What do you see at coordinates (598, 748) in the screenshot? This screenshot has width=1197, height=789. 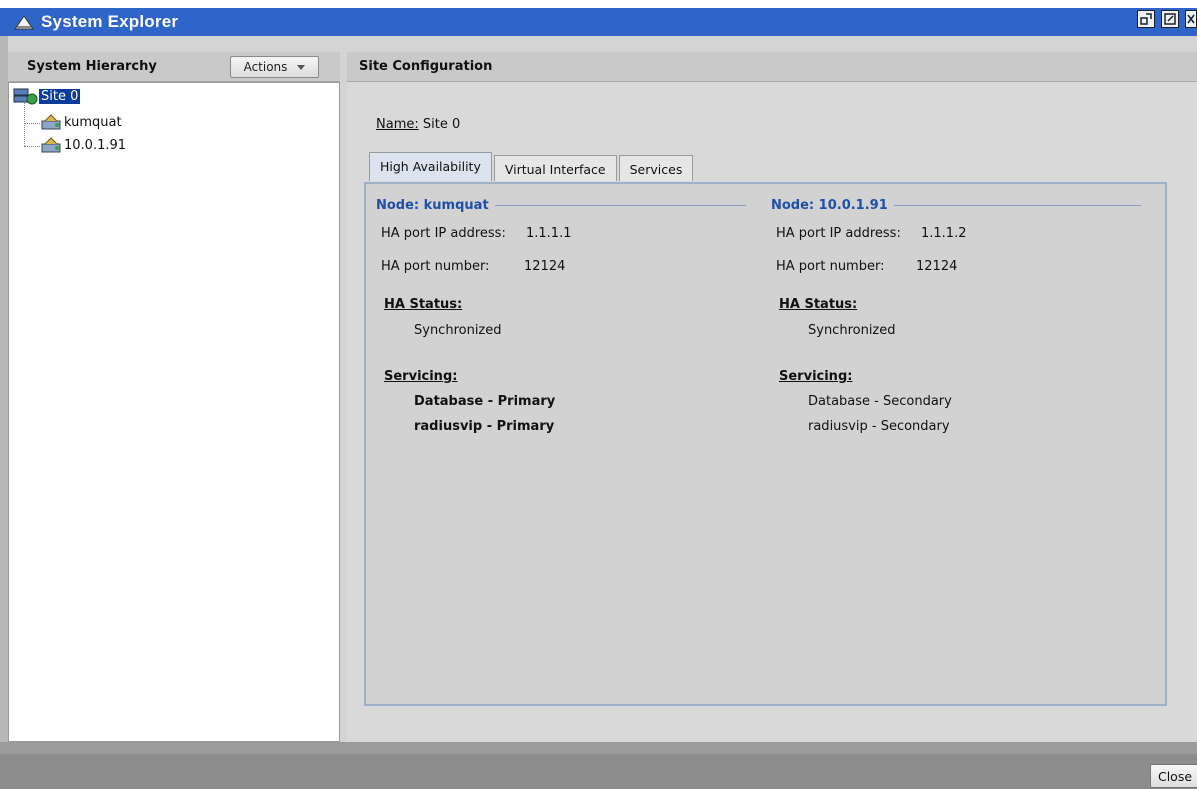 I see `status-strip` at bounding box center [598, 748].